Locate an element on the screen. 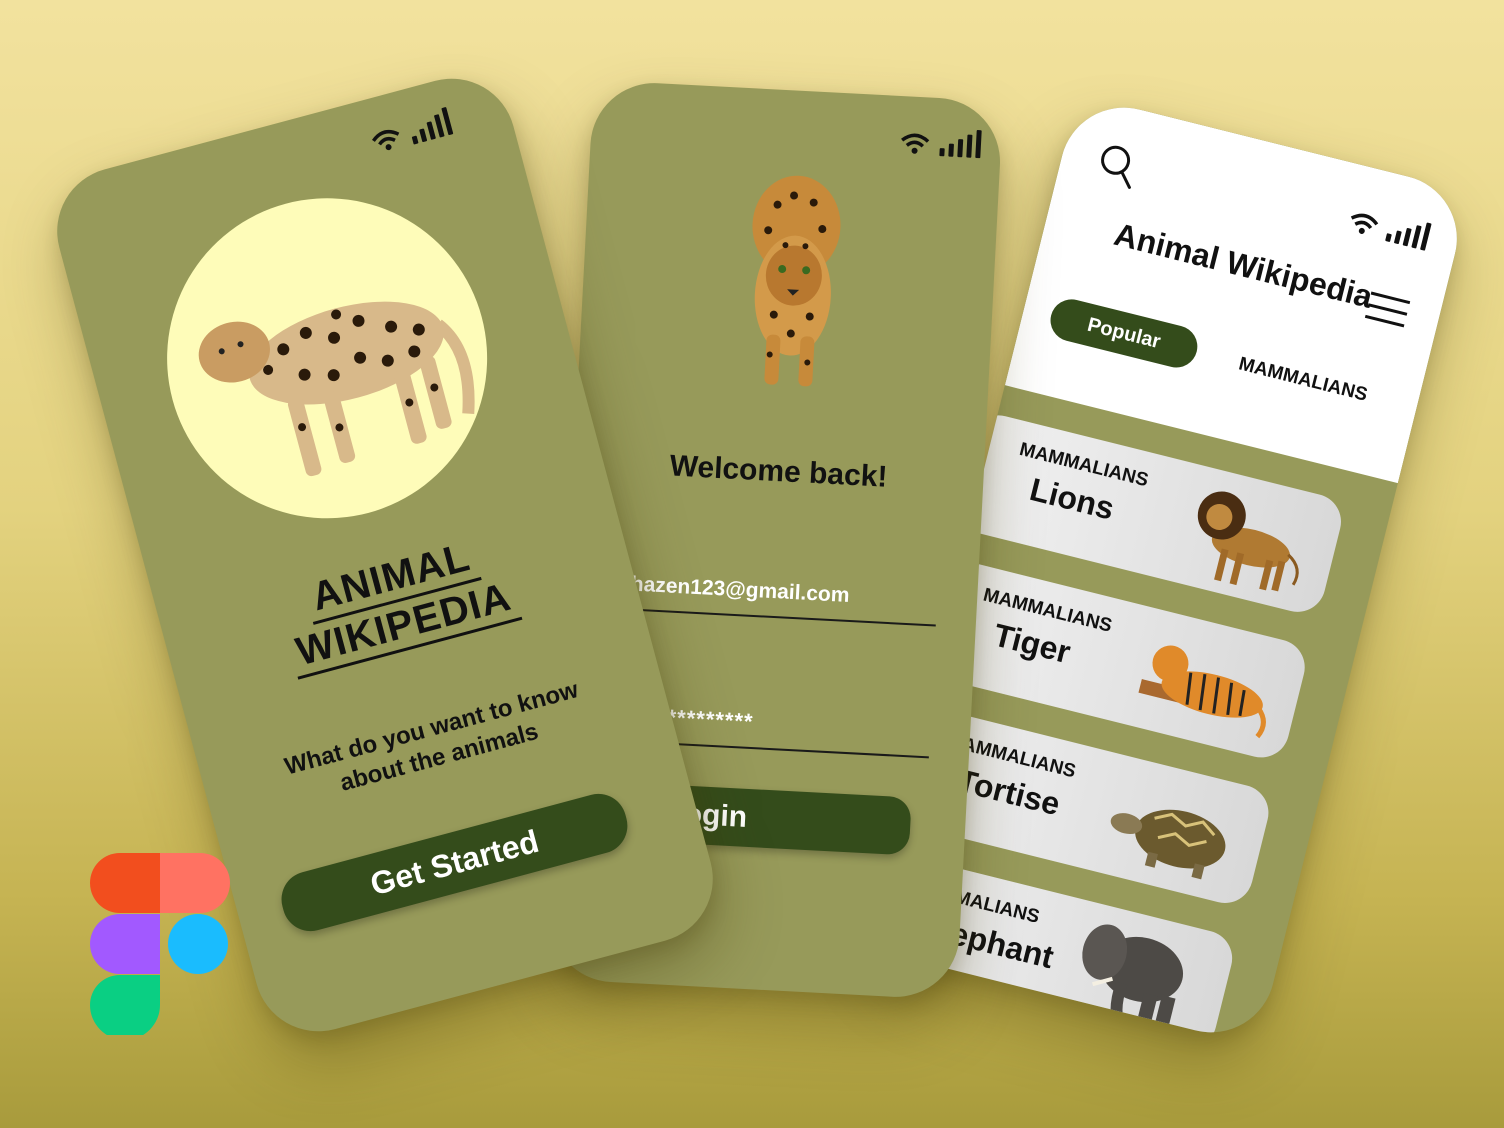 This screenshot has width=1504, height=1128. app-title: ANIMAL WIKIPEDIA is located at coordinates (398, 603).